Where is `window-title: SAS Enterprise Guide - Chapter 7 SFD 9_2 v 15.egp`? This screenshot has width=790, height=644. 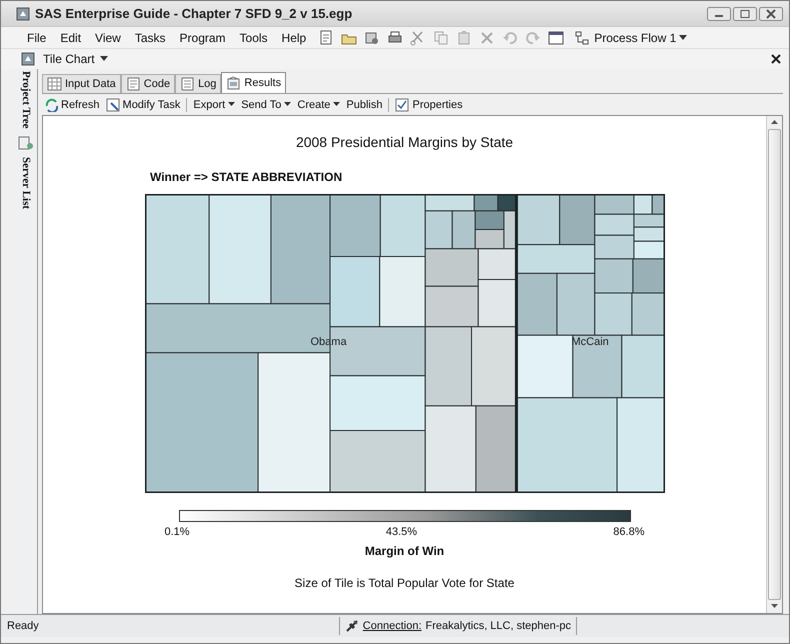
window-title: SAS Enterprise Guide - Chapter 7 SFD 9_2 v 15.egp is located at coordinates (193, 13).